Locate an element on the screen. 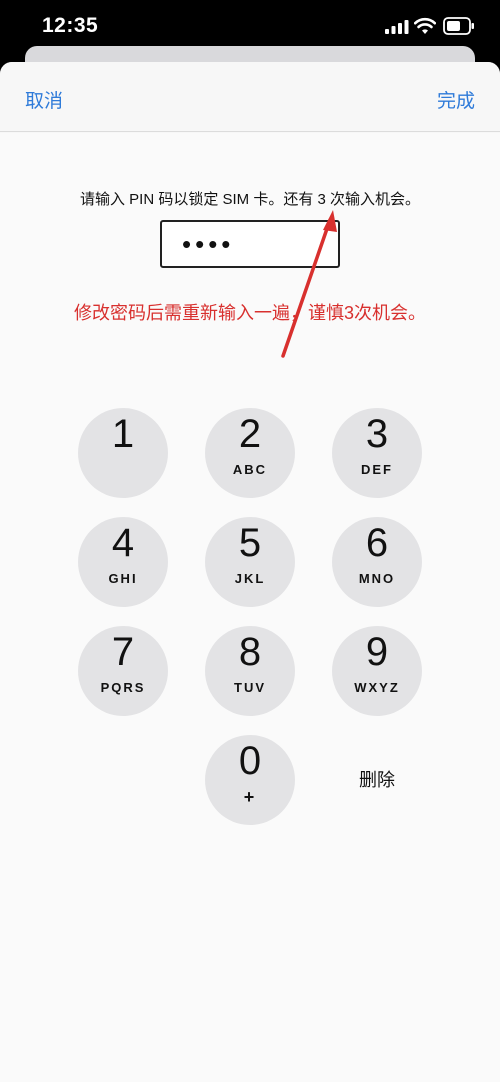 The image size is (500, 1082). key-digit: 9 is located at coordinates (377, 652).